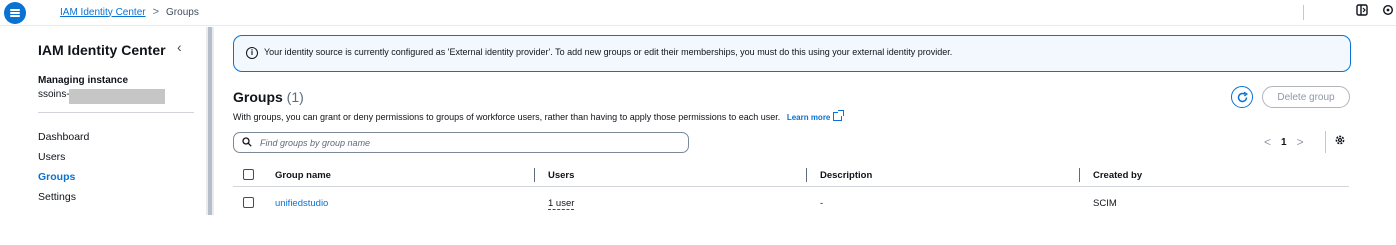  What do you see at coordinates (116, 112) in the screenshot?
I see `sidebar-divider` at bounding box center [116, 112].